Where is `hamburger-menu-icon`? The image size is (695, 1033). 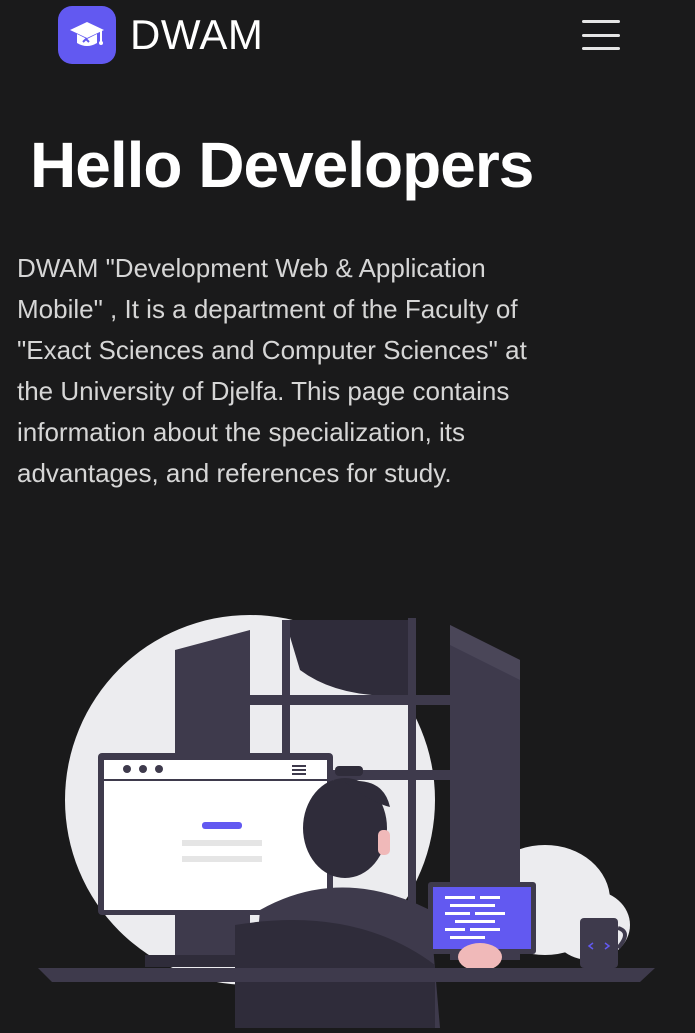 hamburger-menu-icon is located at coordinates (601, 35).